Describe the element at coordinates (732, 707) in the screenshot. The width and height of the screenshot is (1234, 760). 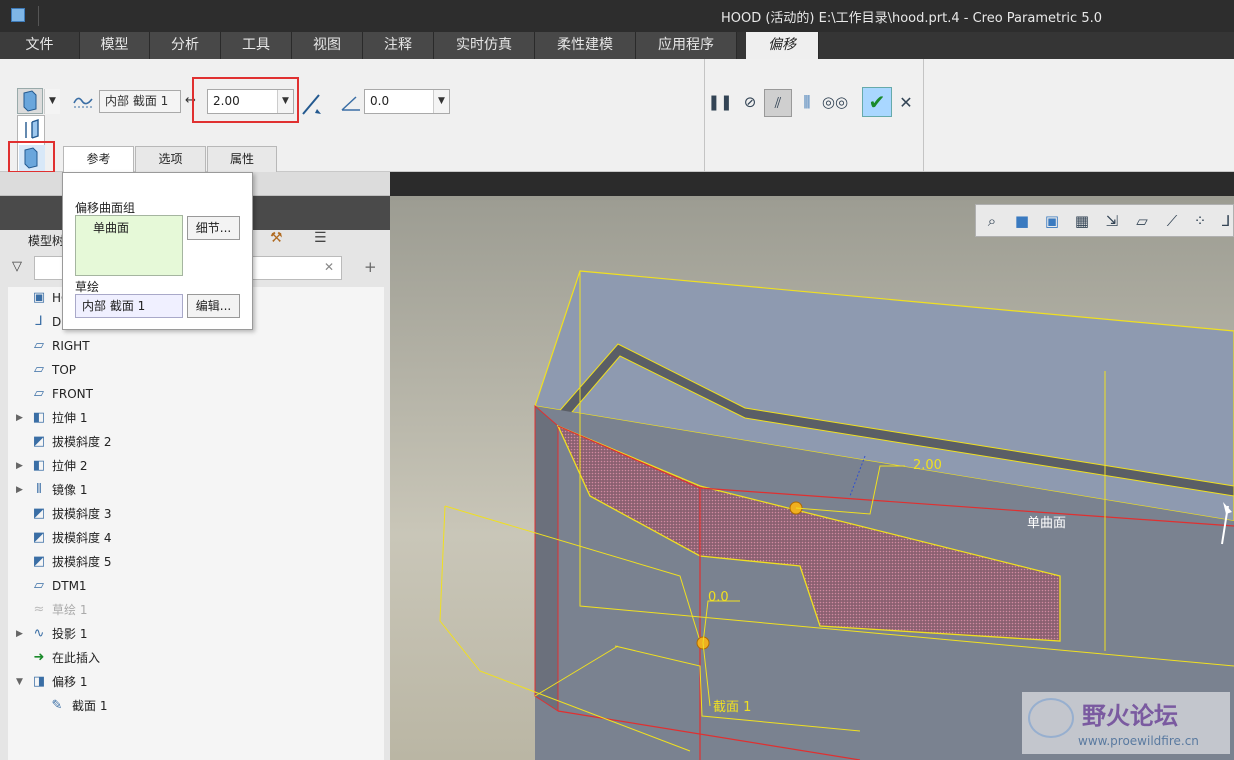
I see `section-label: 截面 1` at that location.